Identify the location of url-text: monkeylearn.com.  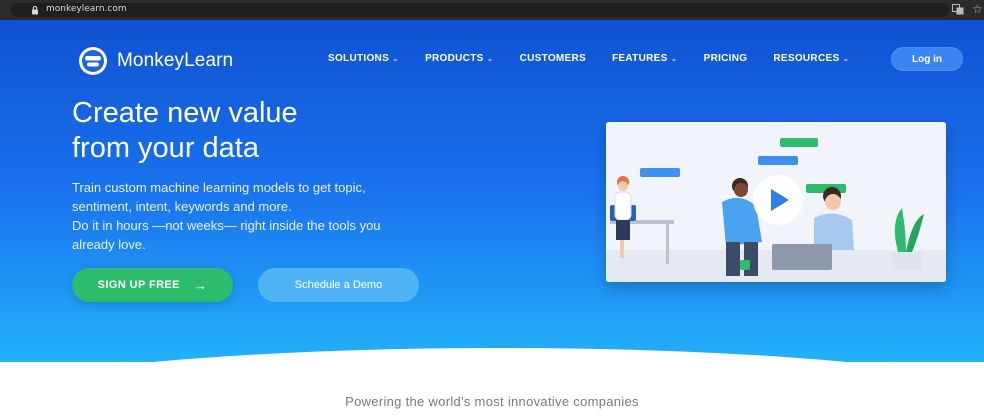
(86, 9).